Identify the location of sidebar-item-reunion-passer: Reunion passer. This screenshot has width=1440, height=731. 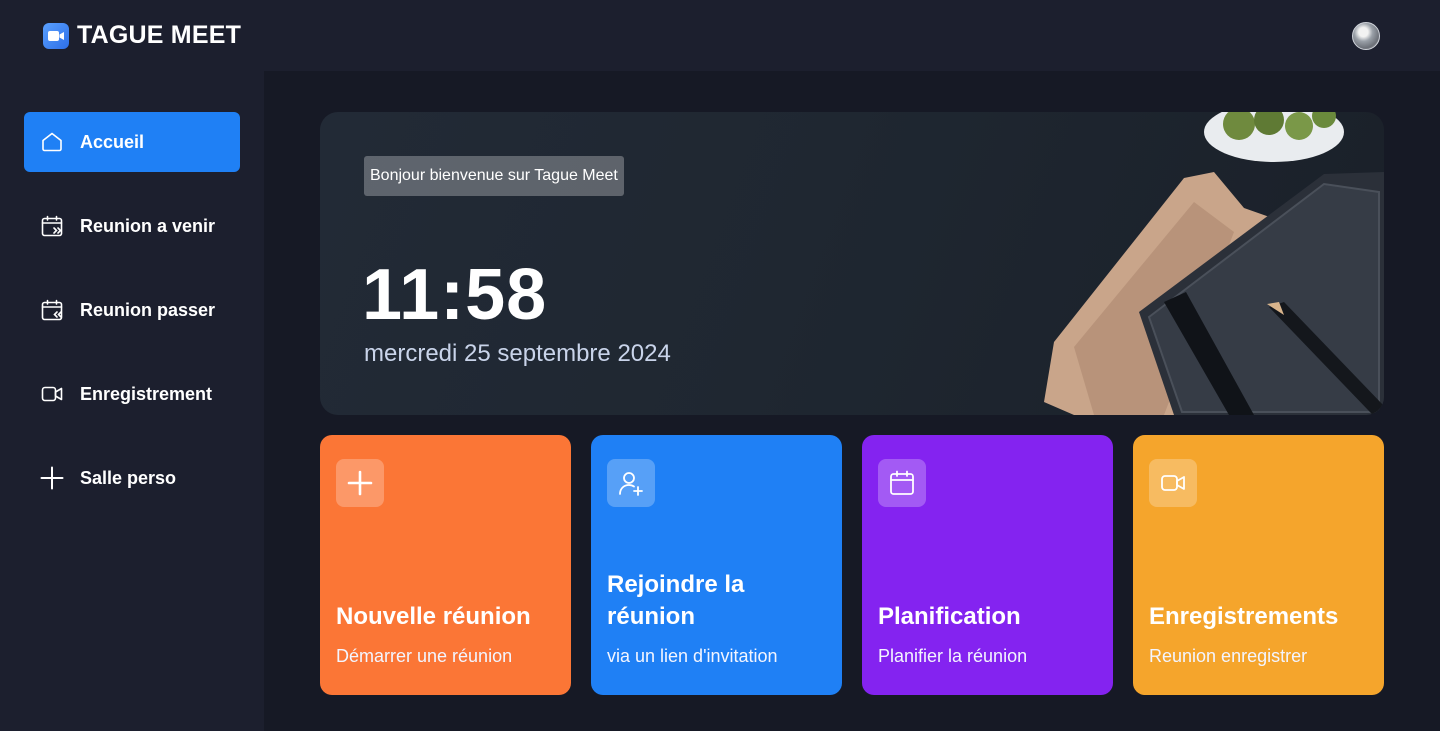
(132, 310).